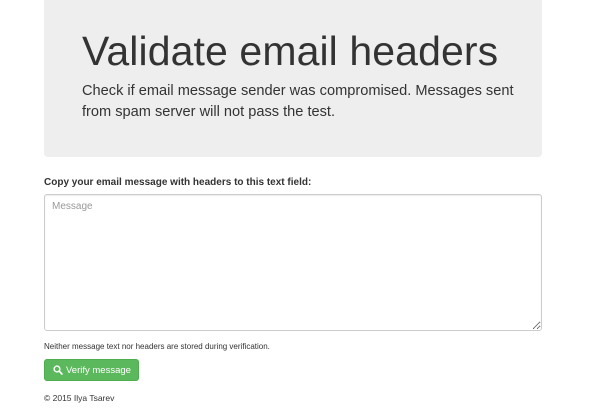 Image resolution: width=590 pixels, height=411 pixels. Describe the element at coordinates (58, 370) in the screenshot. I see `search-icon` at that location.